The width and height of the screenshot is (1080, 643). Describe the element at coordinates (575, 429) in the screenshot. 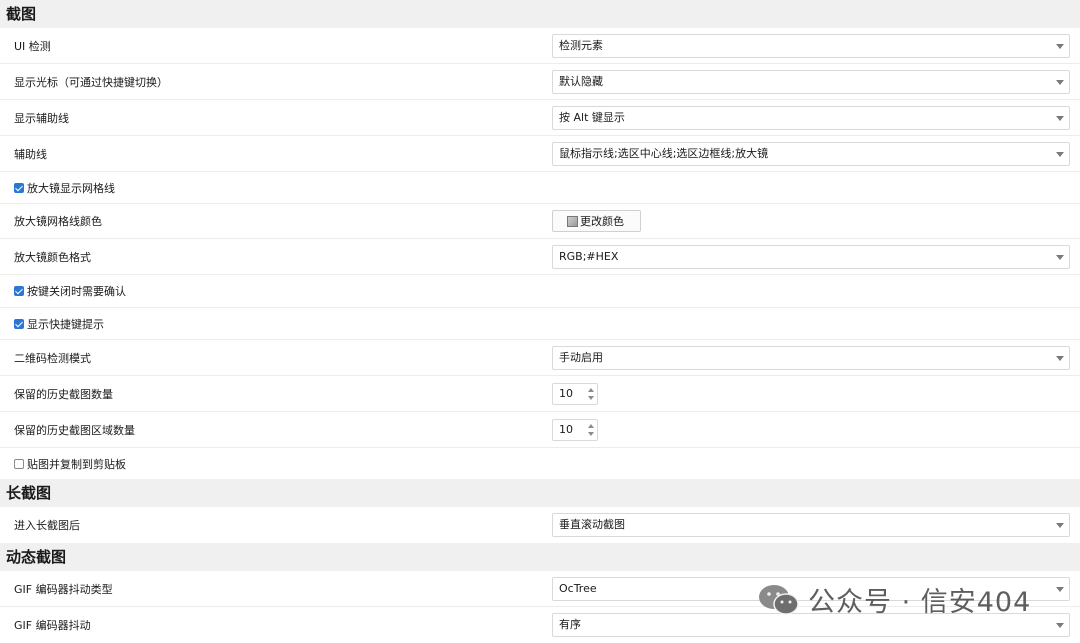

I see `history-region-count-spinbox: 10` at that location.